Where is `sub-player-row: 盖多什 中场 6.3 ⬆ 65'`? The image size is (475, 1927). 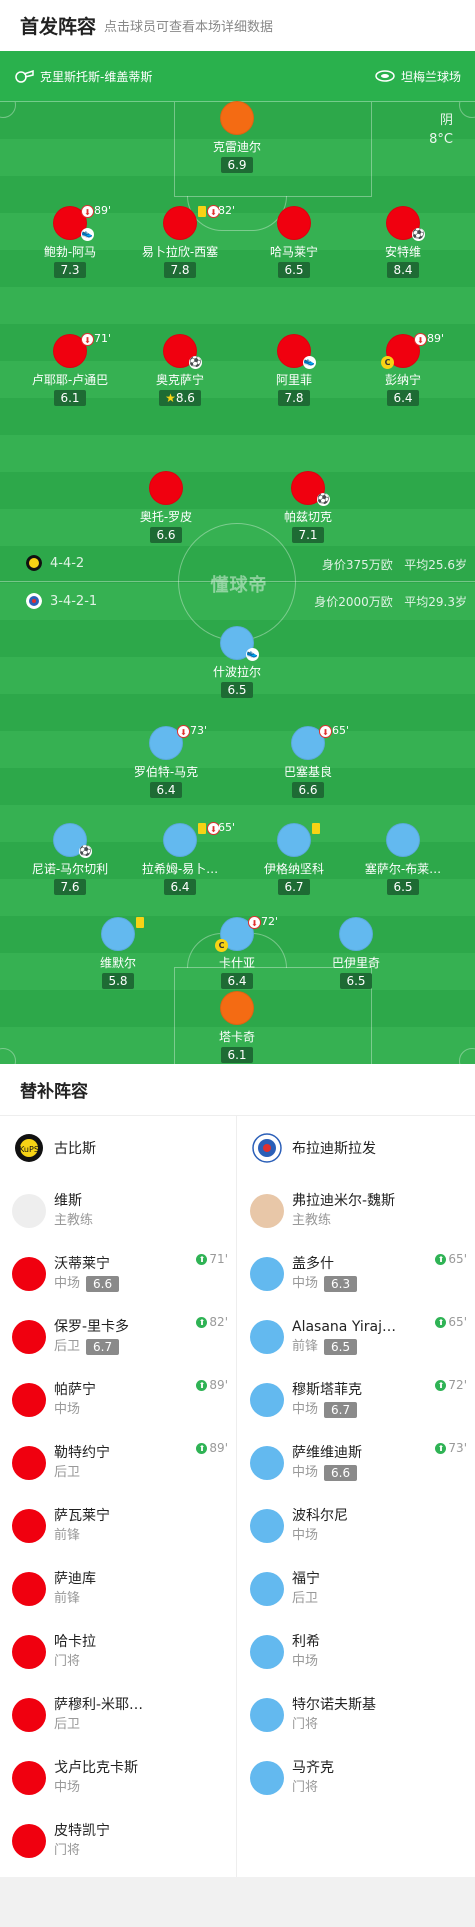
sub-player-row: 盖多什 中场 6.3 ⬆ 65' is located at coordinates (356, 1273).